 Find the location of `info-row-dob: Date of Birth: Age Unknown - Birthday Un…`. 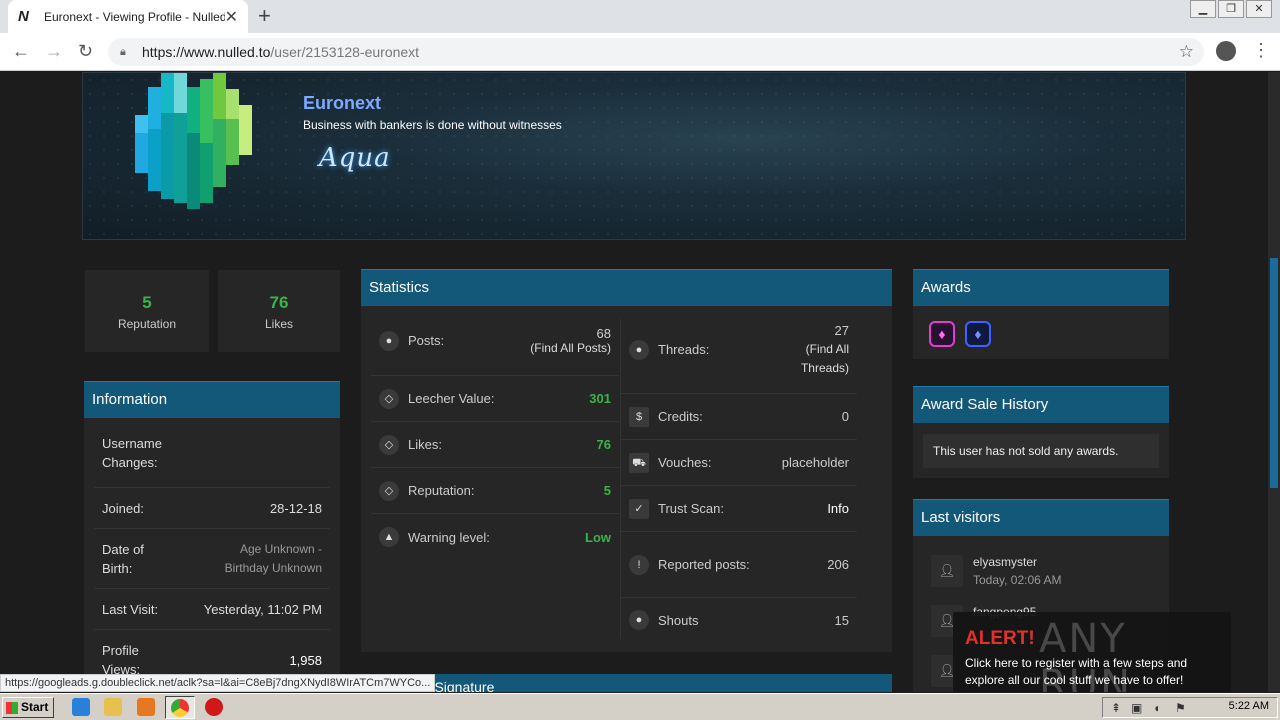

info-row-dob: Date of Birth: Age Unknown - Birthday Un… is located at coordinates (212, 559).